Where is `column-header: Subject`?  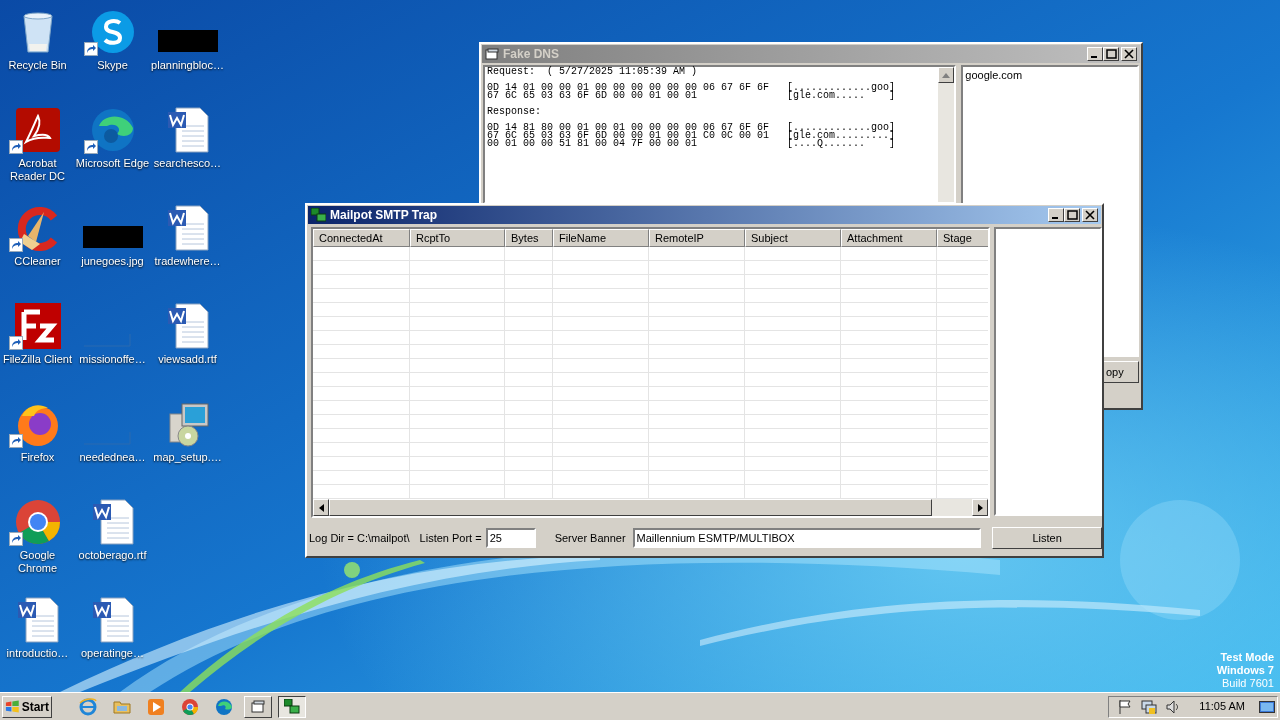
column-header: Subject is located at coordinates (793, 238).